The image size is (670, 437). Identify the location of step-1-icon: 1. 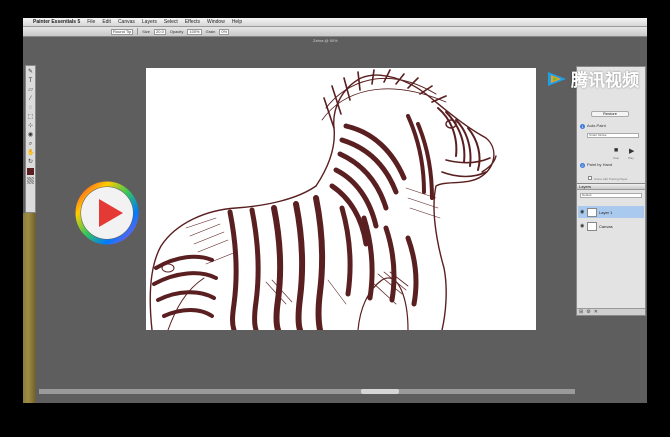
(582, 126).